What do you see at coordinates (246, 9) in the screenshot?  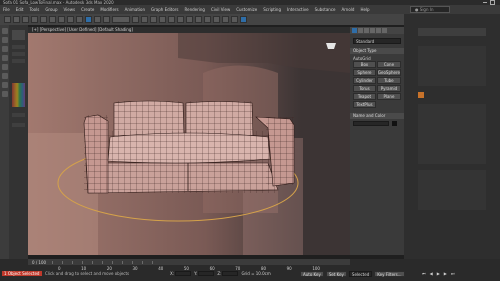 I see `menu-customize: Customize` at bounding box center [246, 9].